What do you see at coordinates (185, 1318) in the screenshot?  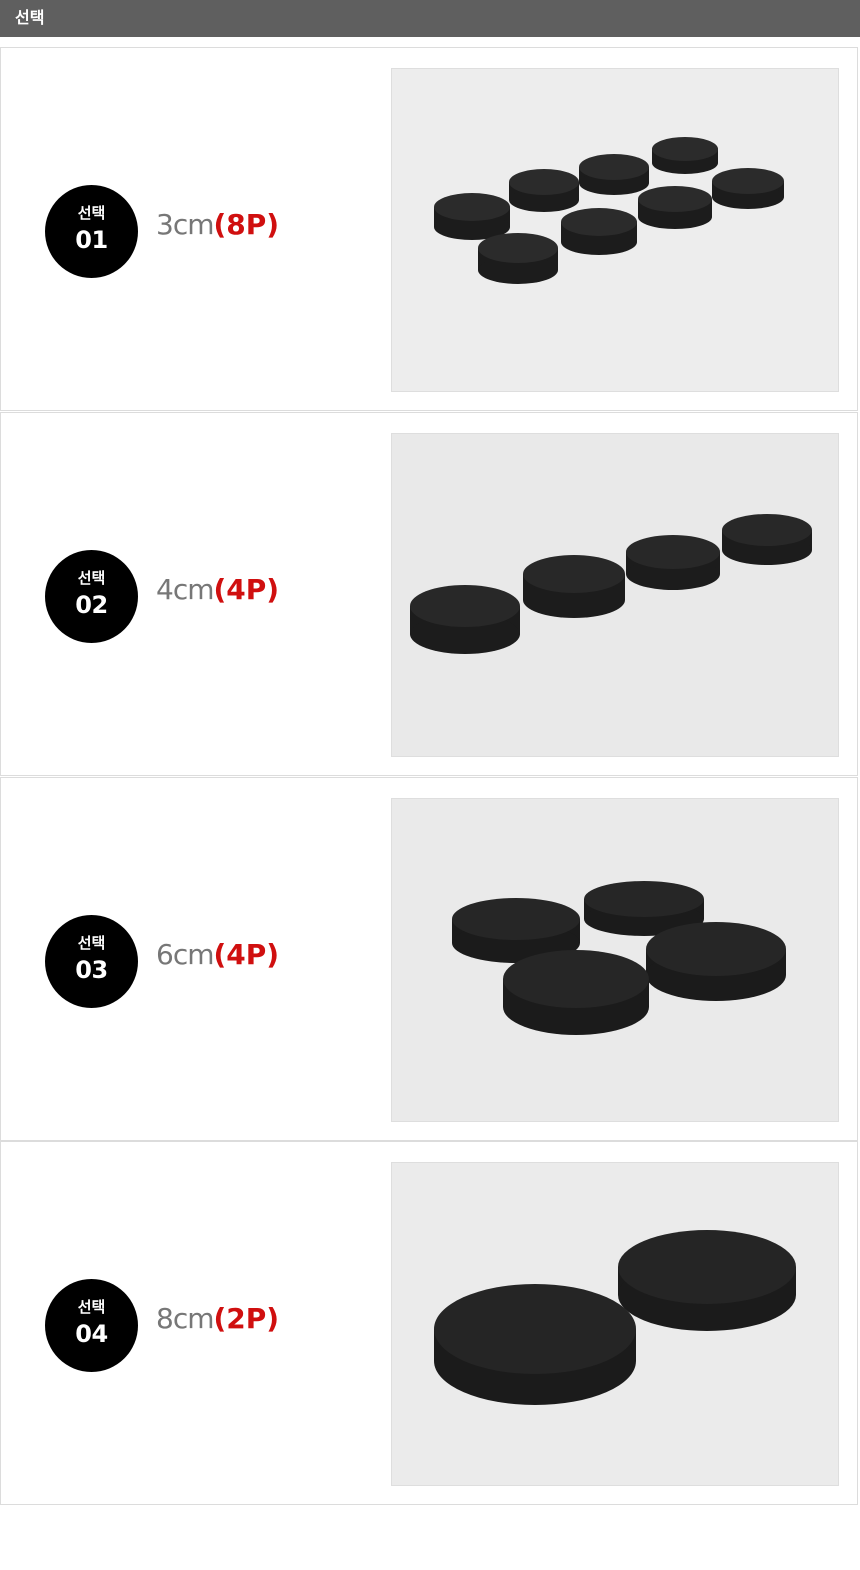 I see `size-value: 8cm` at bounding box center [185, 1318].